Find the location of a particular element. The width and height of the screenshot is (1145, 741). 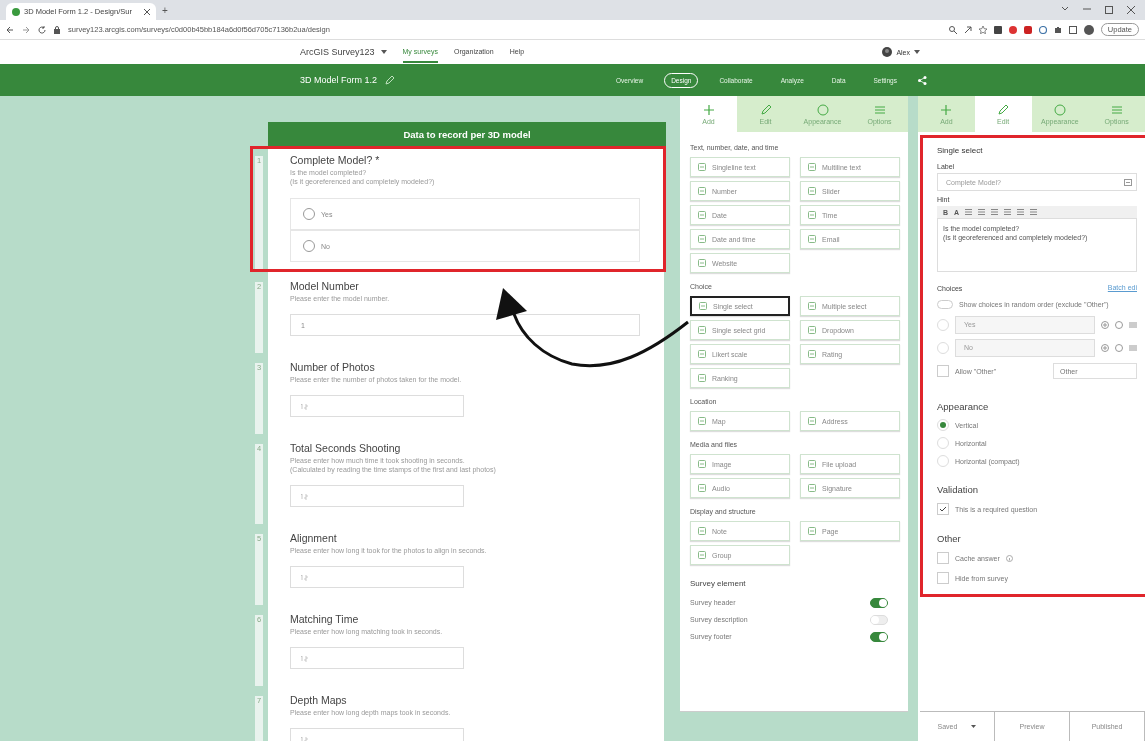

section-title: Other is located at coordinates (949, 538).